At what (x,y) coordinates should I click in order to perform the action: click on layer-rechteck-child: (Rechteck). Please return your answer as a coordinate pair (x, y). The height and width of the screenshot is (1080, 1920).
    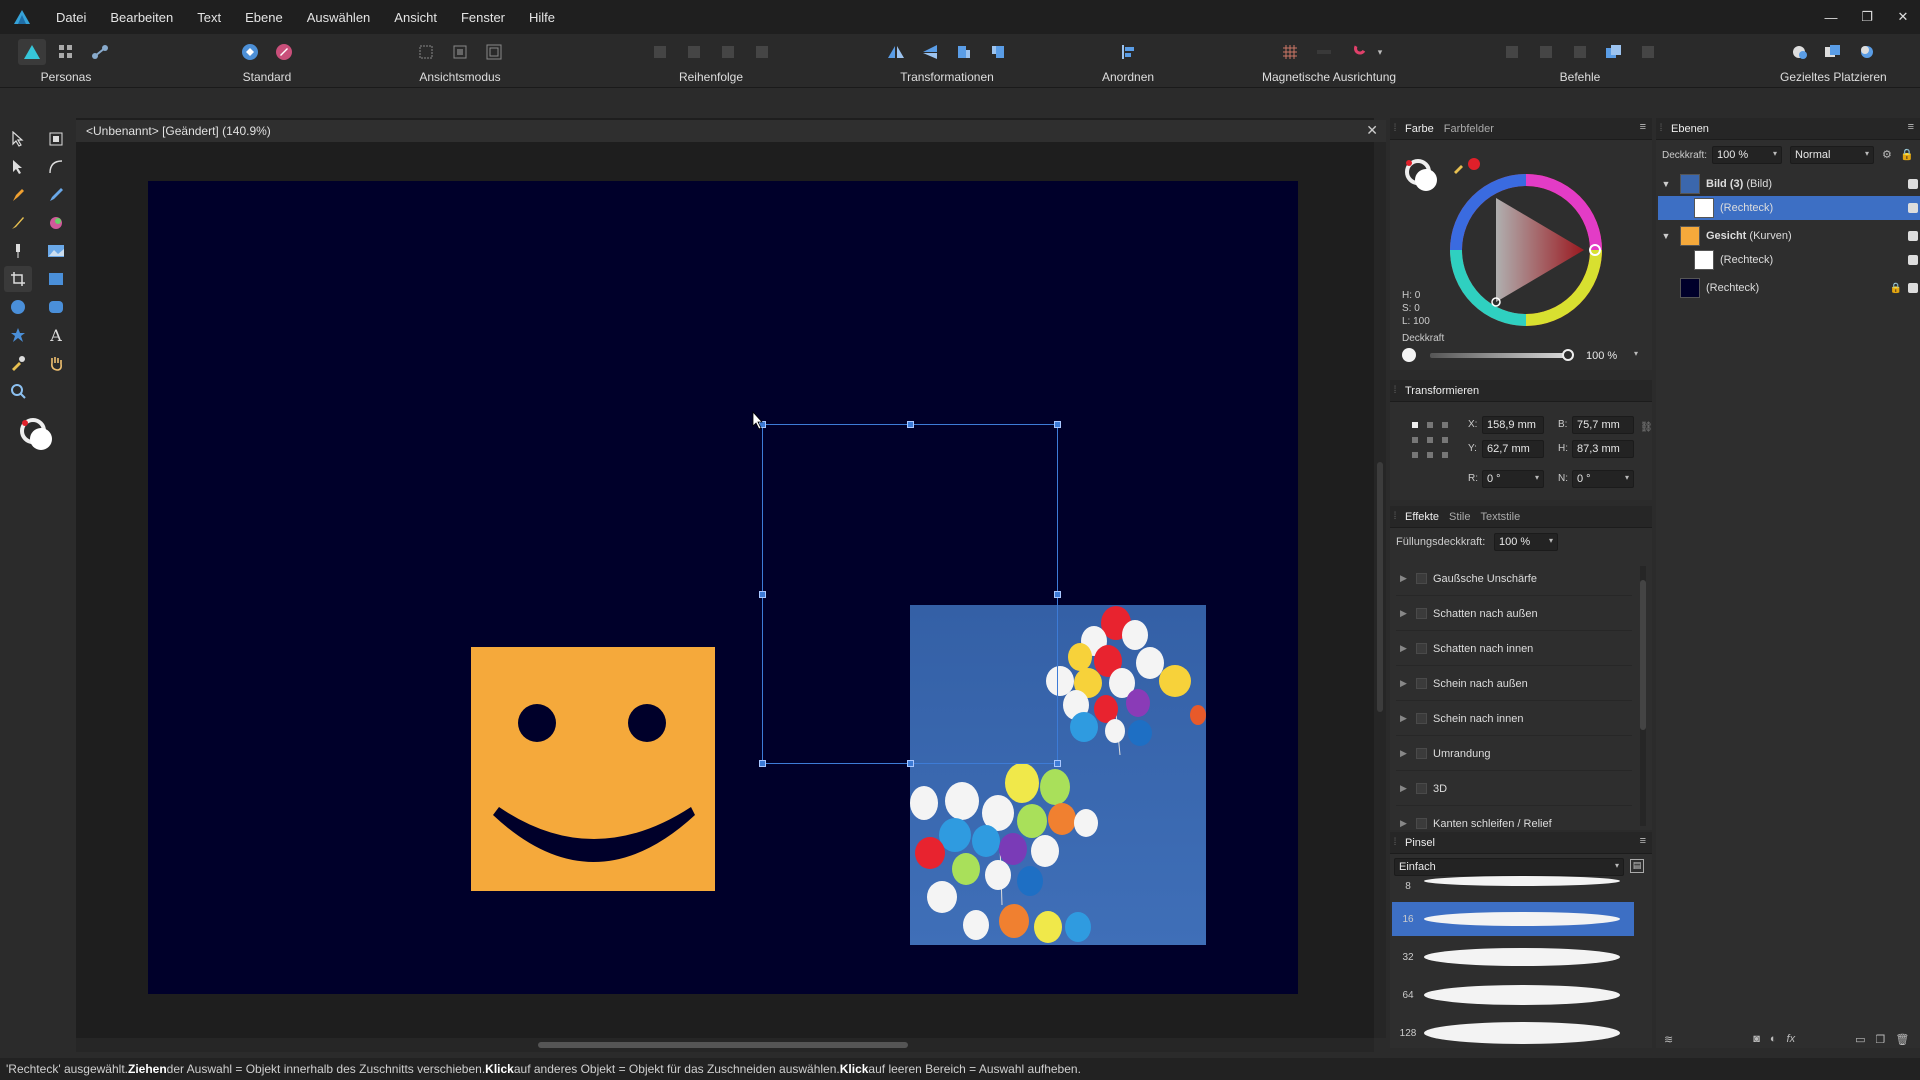
    Looking at the image, I should click on (1789, 260).